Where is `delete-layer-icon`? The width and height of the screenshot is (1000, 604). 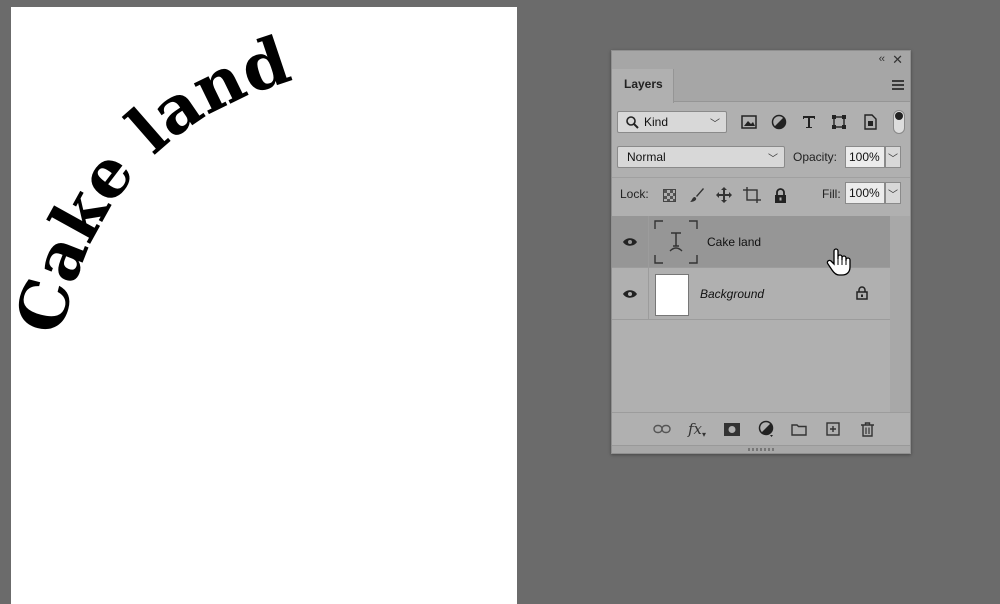
delete-layer-icon is located at coordinates (867, 429).